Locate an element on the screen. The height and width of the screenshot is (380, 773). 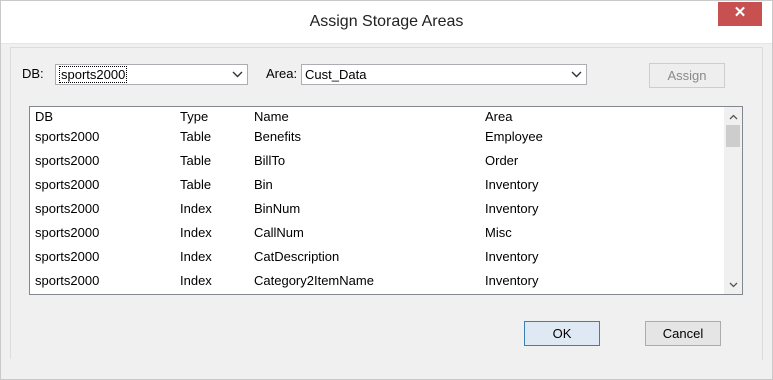
cell-name: Benefits is located at coordinates (277, 136).